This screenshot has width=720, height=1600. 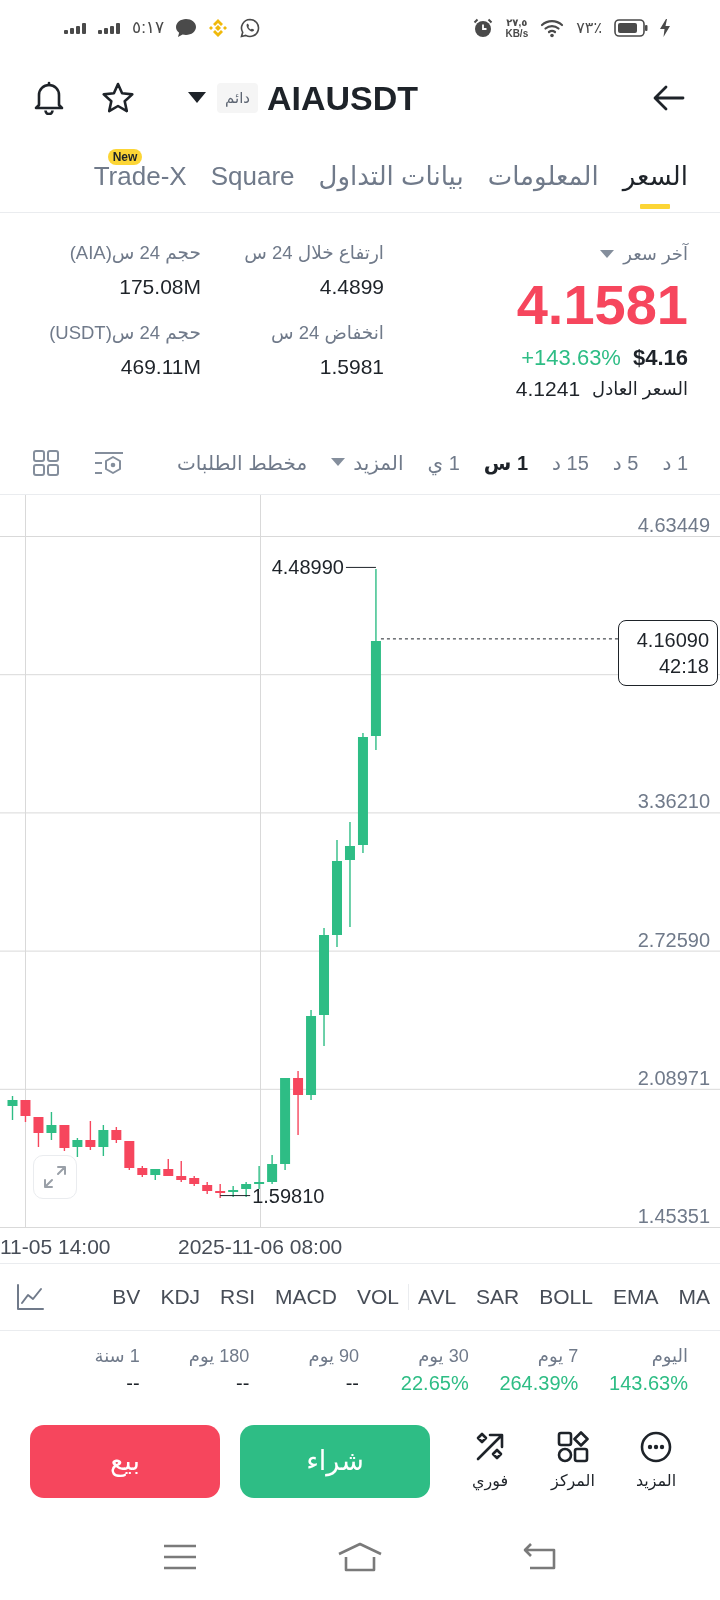 I want to click on indicator-tab: MA, so click(x=694, y=1297).